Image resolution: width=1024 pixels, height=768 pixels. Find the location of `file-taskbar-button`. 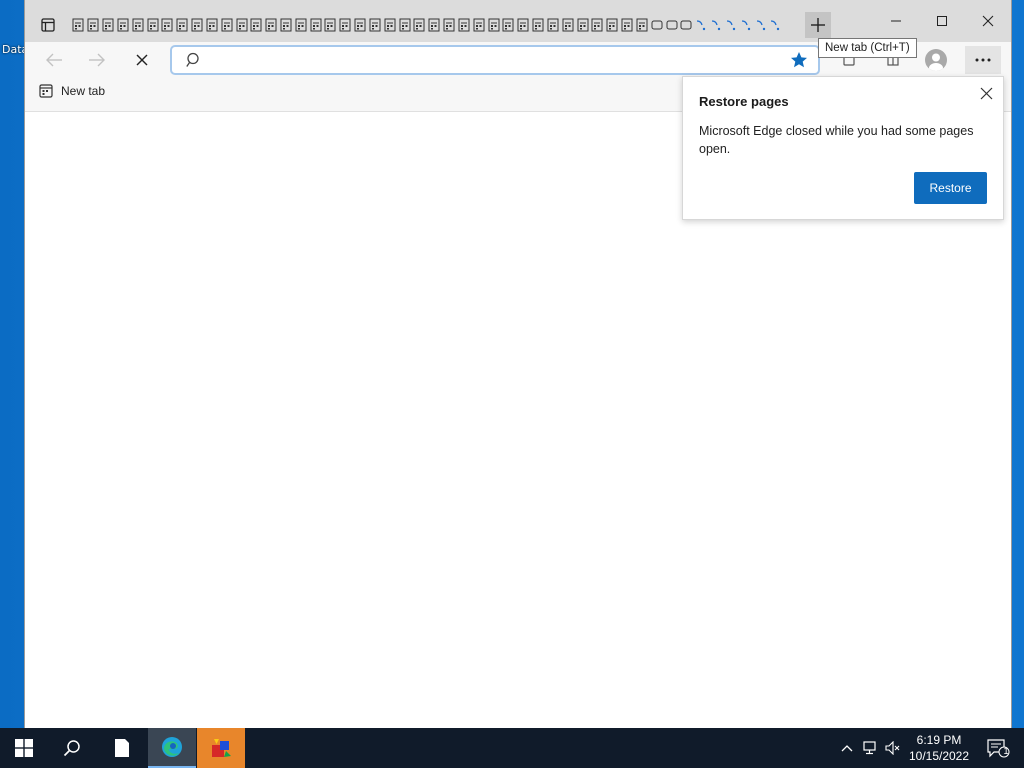

file-taskbar-button is located at coordinates (122, 748).